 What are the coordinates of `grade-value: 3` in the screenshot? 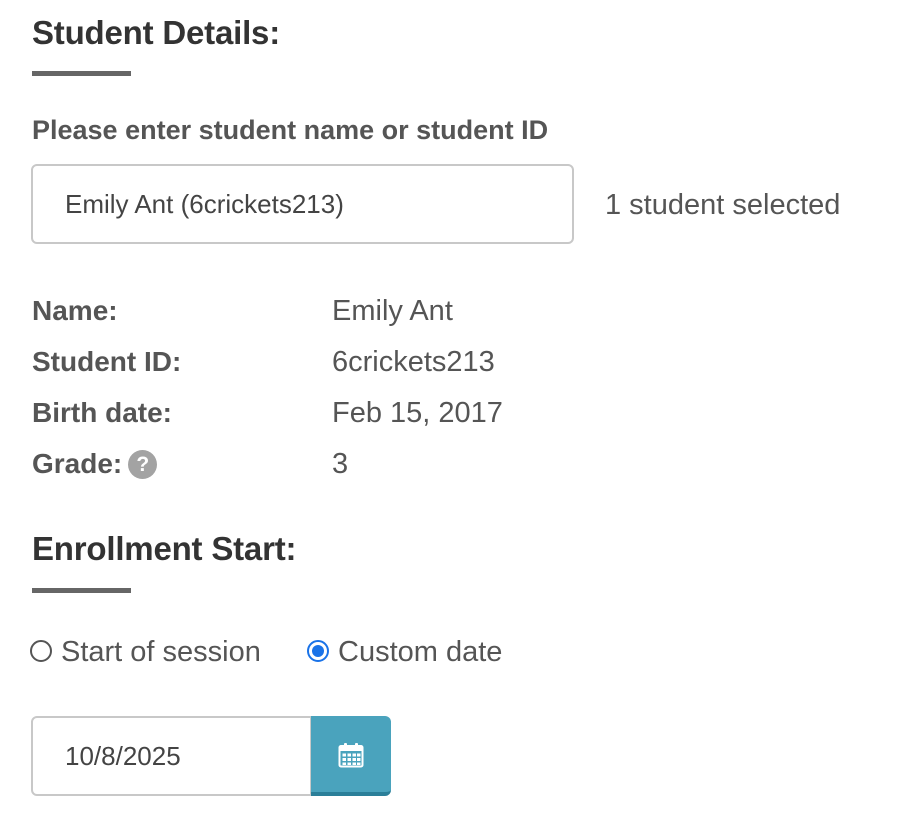 It's located at (340, 464).